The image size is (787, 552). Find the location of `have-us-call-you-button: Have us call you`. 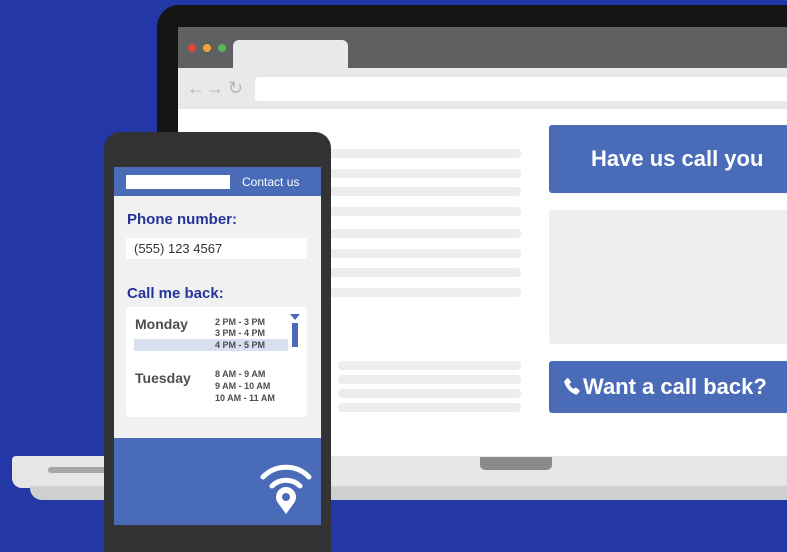

have-us-call-you-button: Have us call you is located at coordinates (668, 159).